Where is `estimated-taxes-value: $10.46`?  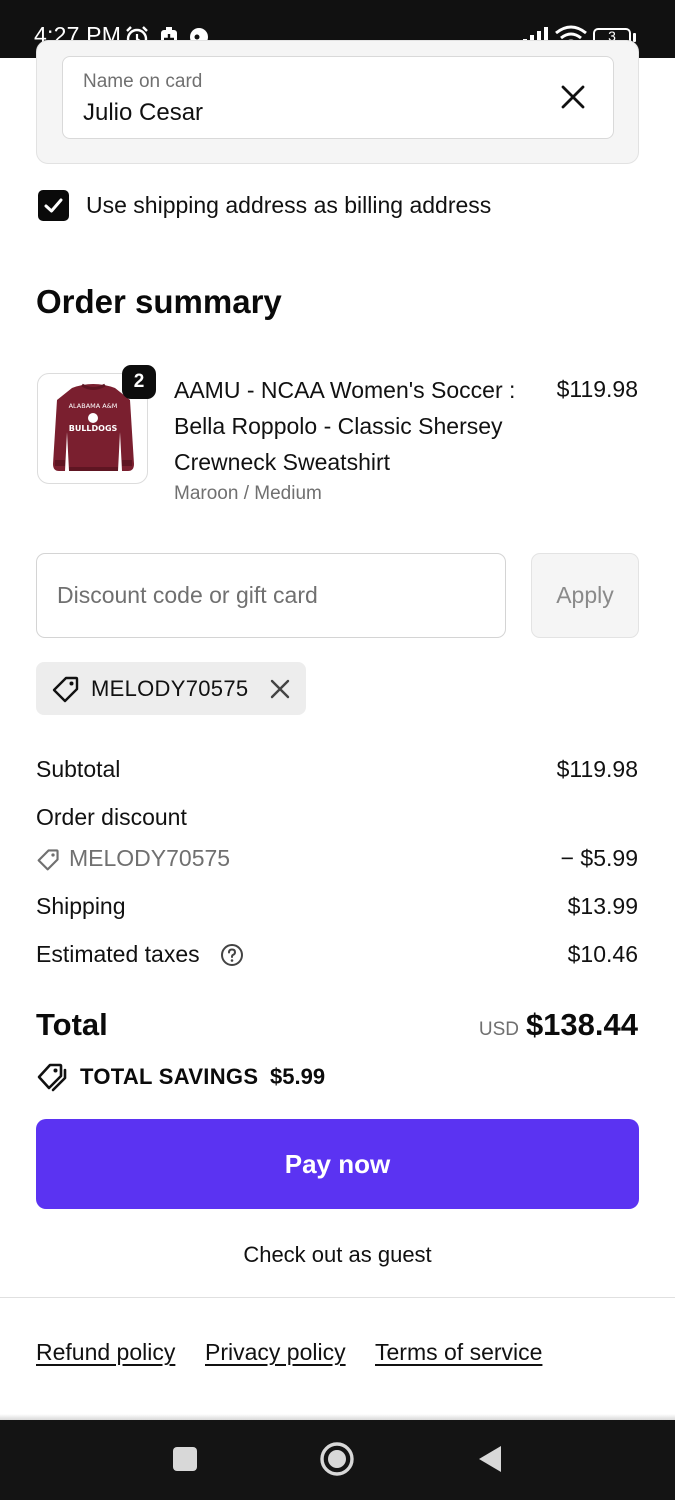 estimated-taxes-value: $10.46 is located at coordinates (602, 954).